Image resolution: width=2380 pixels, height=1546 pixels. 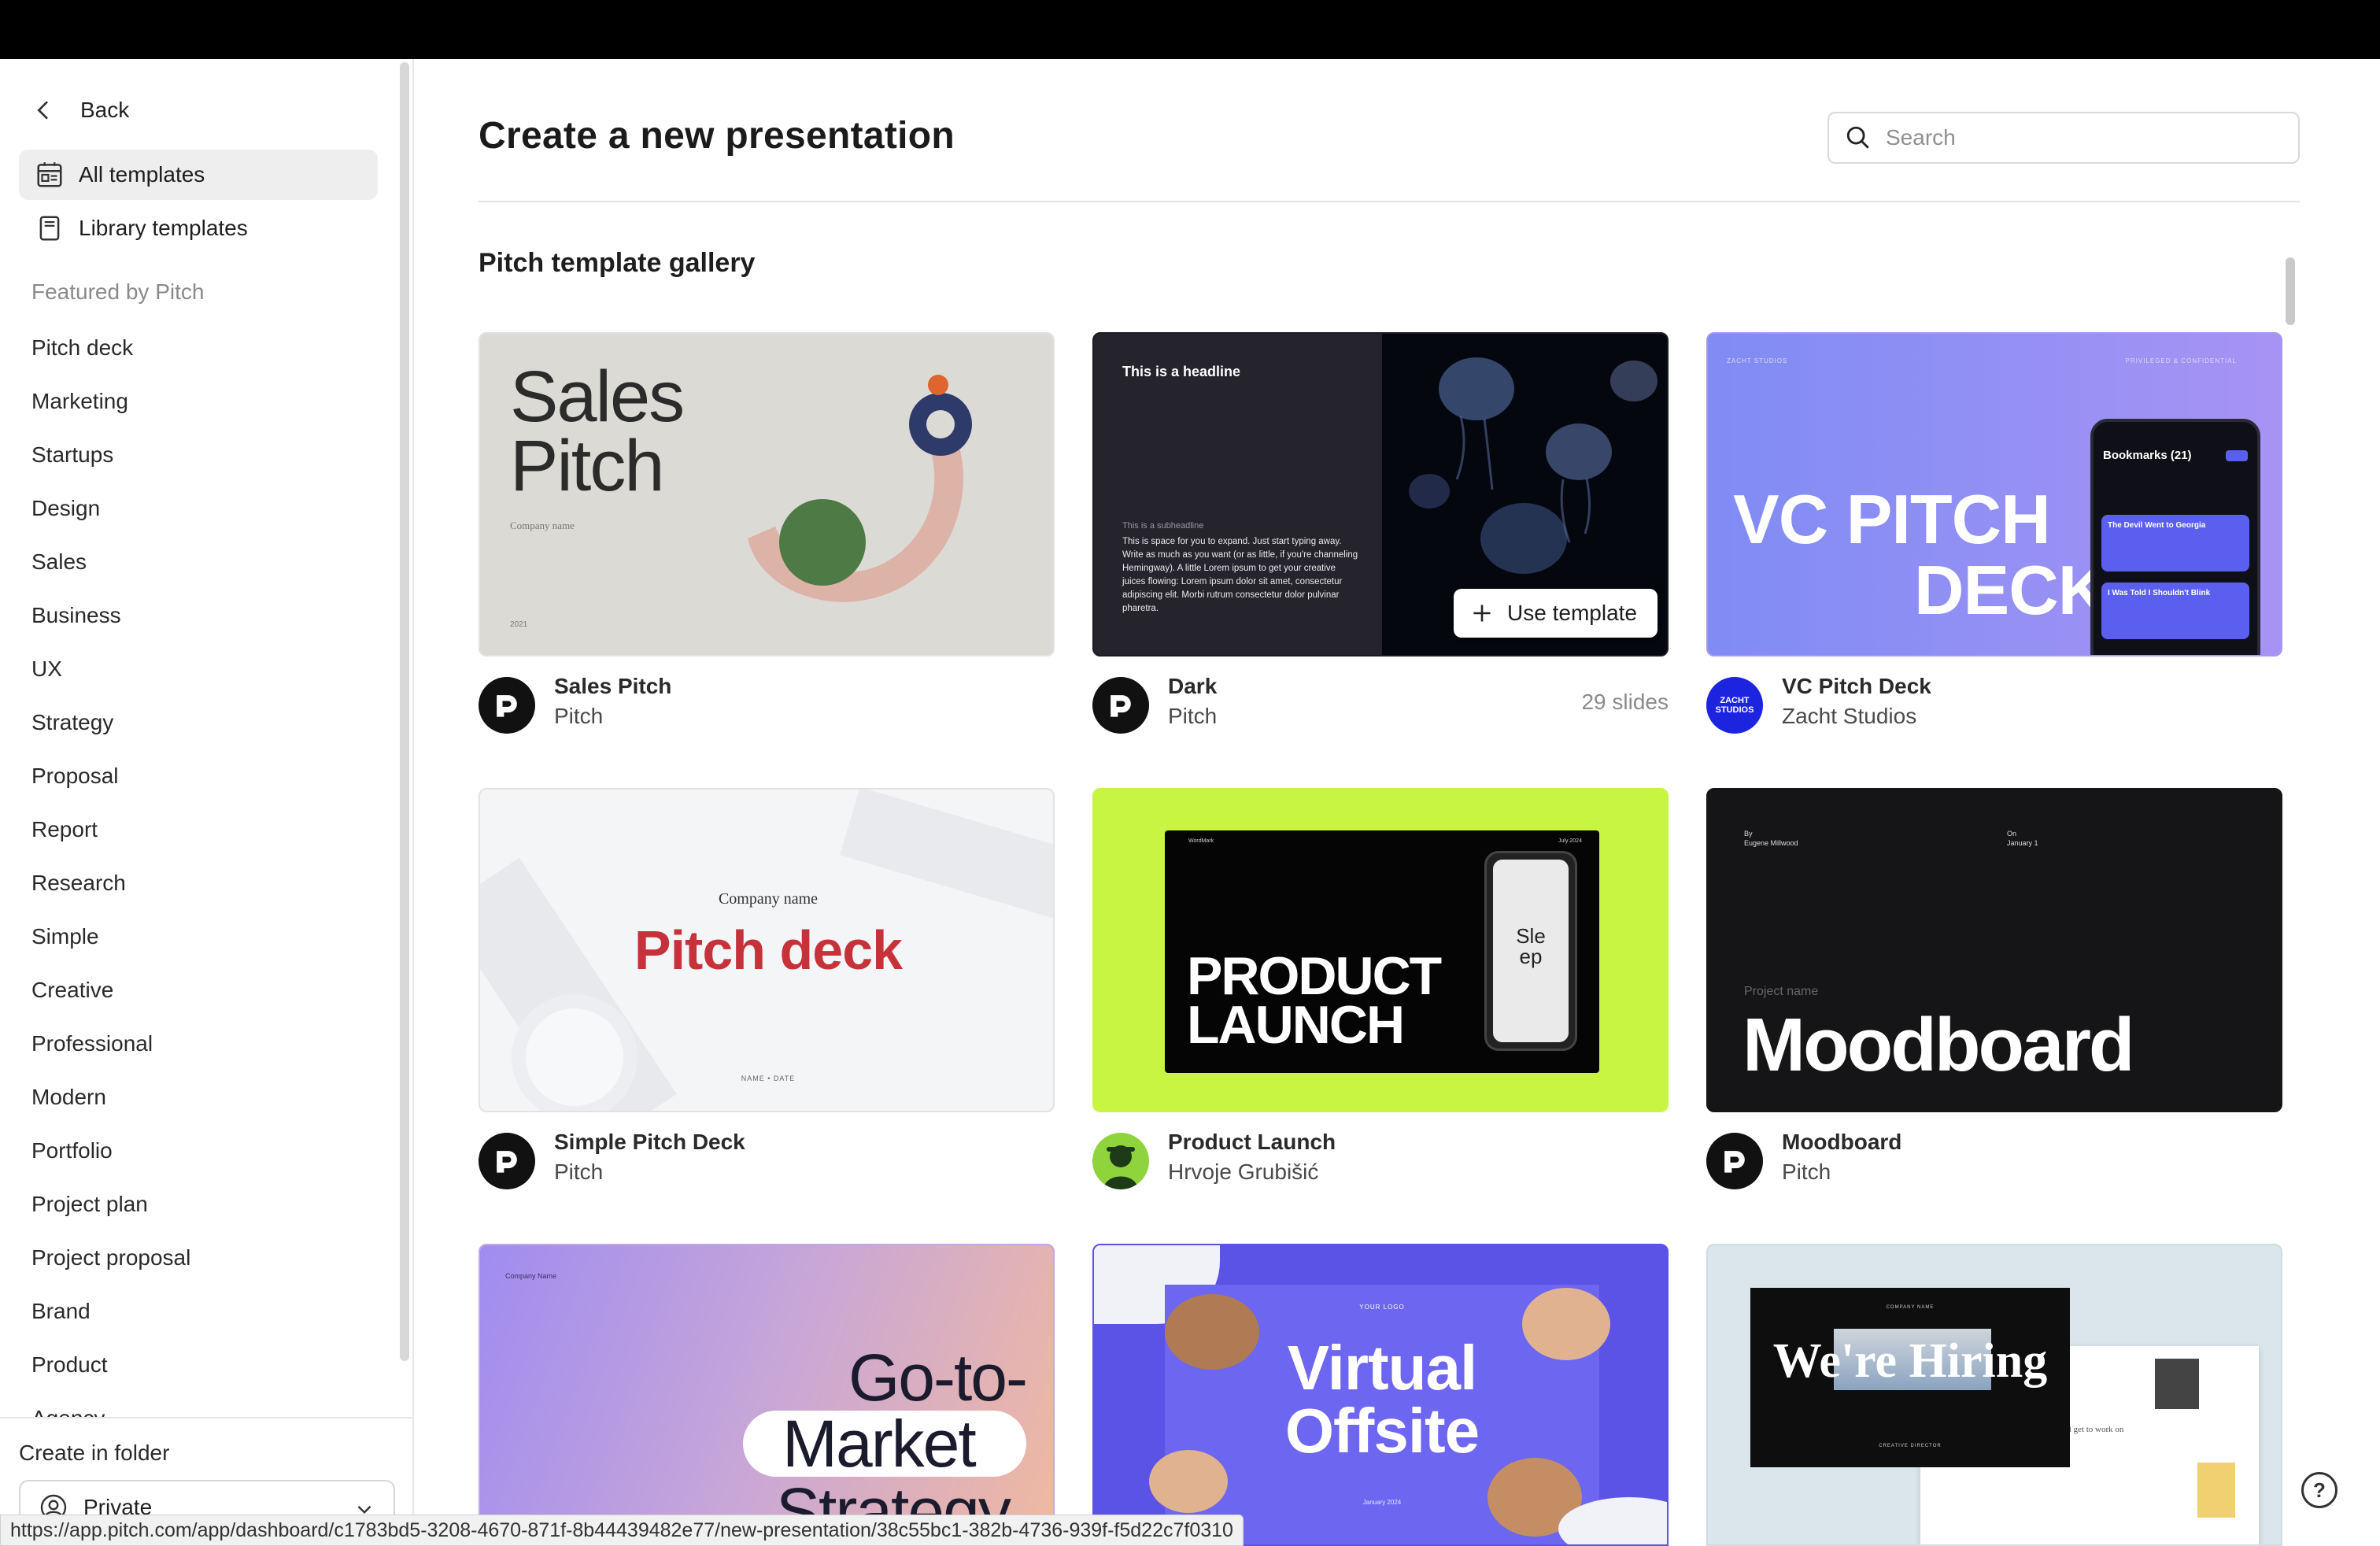 I want to click on sidebar-item-library-templates: Library templates, so click(x=198, y=228).